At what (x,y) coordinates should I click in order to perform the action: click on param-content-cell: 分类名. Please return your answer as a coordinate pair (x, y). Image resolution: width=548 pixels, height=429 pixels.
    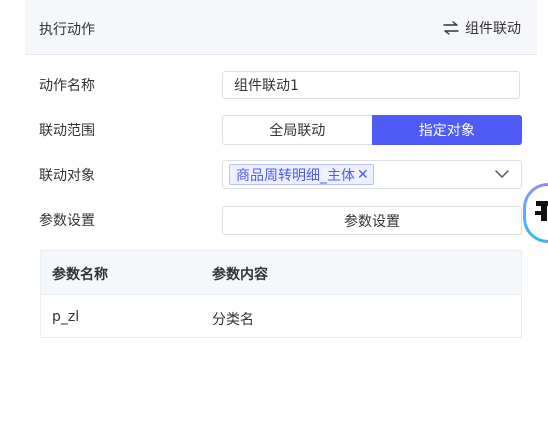
    Looking at the image, I should click on (233, 320).